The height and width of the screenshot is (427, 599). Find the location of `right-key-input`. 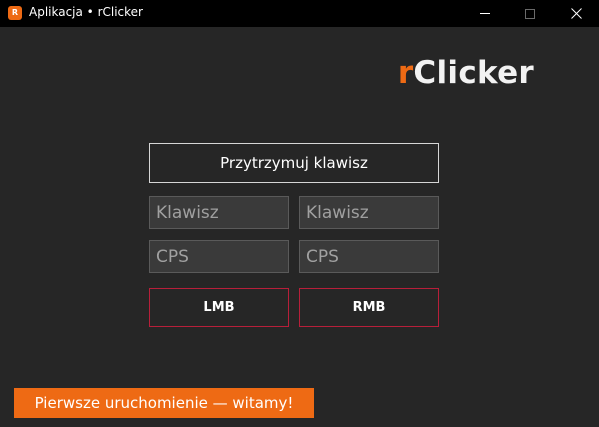

right-key-input is located at coordinates (369, 212).